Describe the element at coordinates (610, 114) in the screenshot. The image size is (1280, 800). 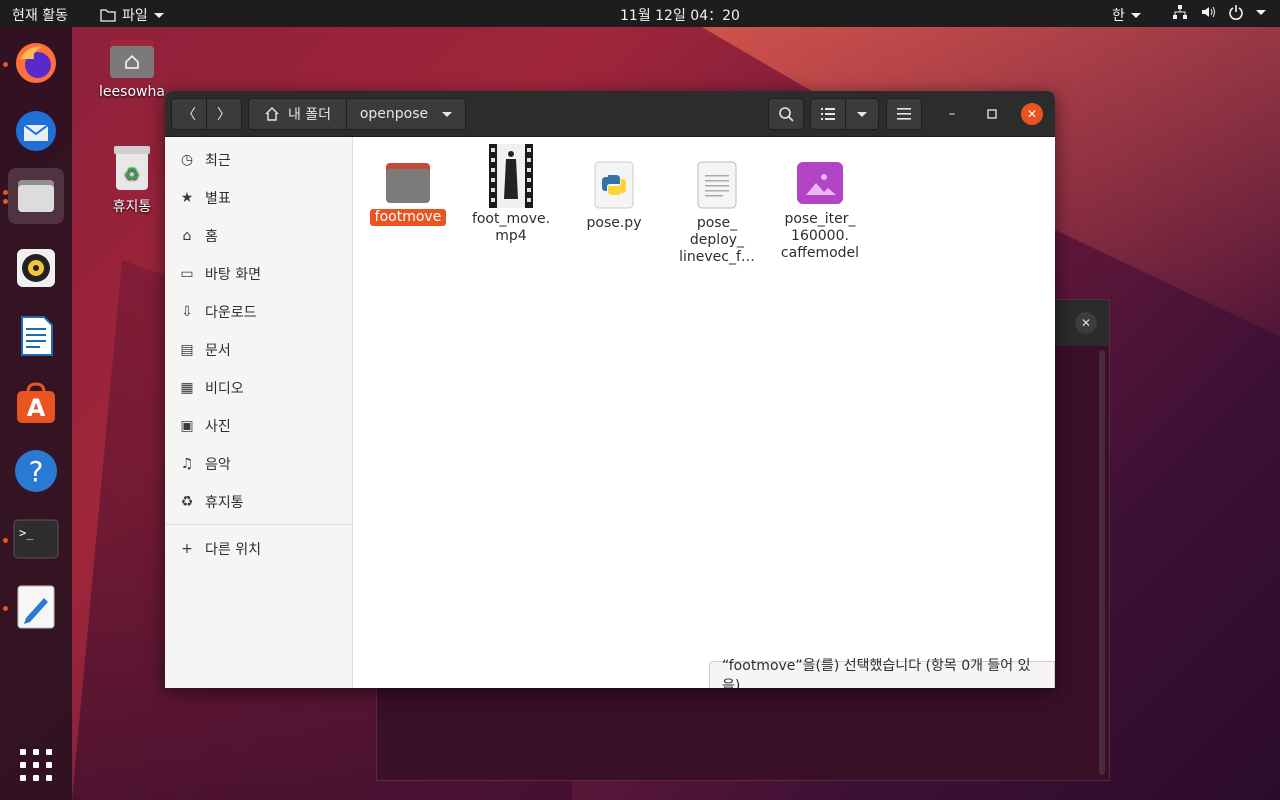
I see `header-bar: 〈 〉 내 폴더 openpose – ✕` at that location.